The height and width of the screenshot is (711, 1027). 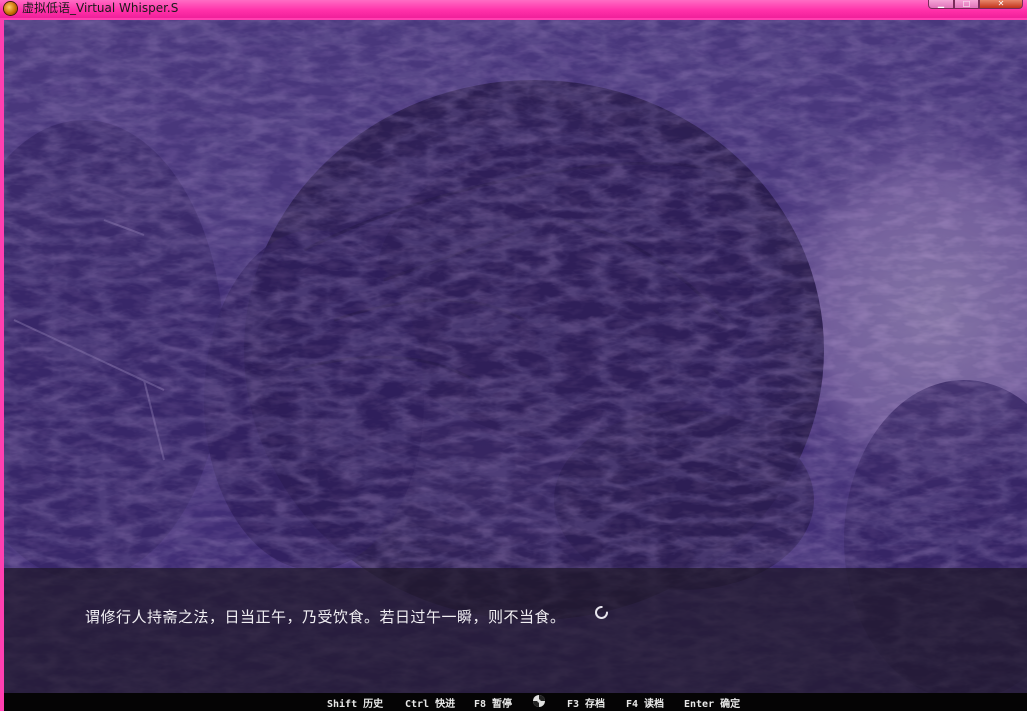 What do you see at coordinates (493, 702) in the screenshot?
I see `pause-hotkey: F8 暂停` at bounding box center [493, 702].